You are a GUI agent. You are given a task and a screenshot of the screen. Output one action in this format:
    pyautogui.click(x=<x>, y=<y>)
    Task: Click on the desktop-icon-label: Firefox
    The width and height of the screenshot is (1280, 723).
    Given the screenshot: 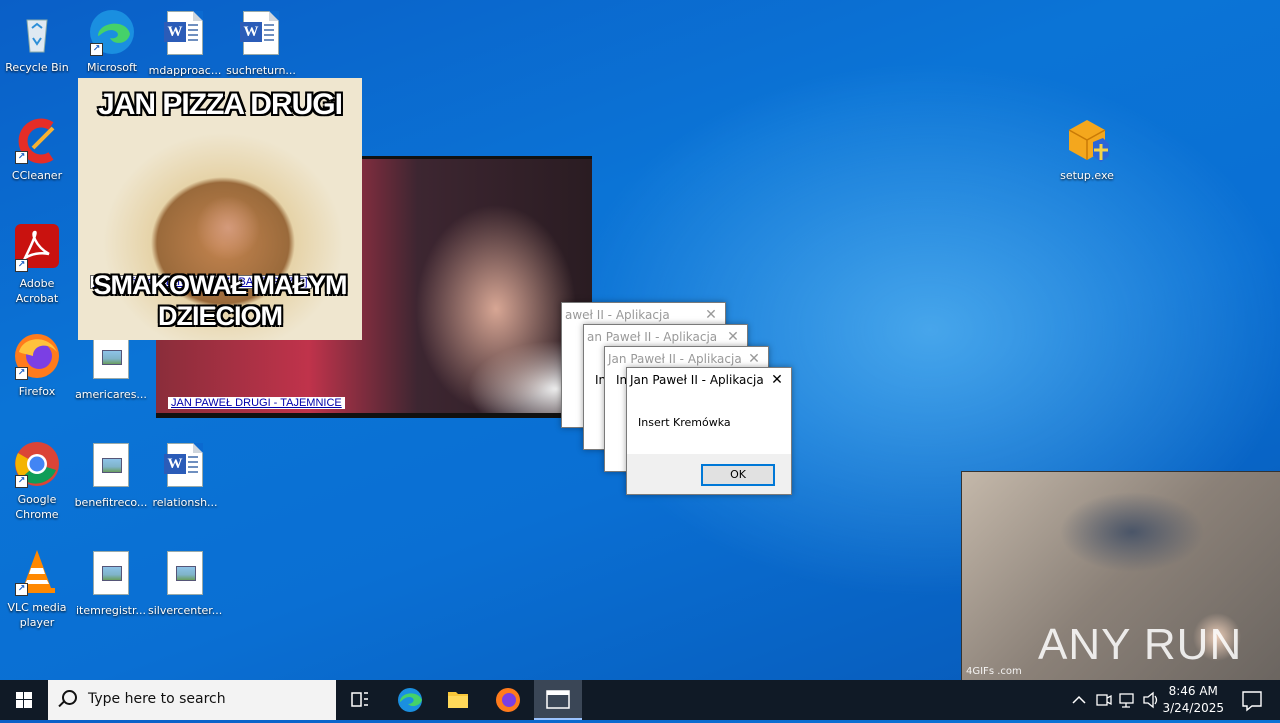 What is the action you would take?
    pyautogui.click(x=37, y=391)
    